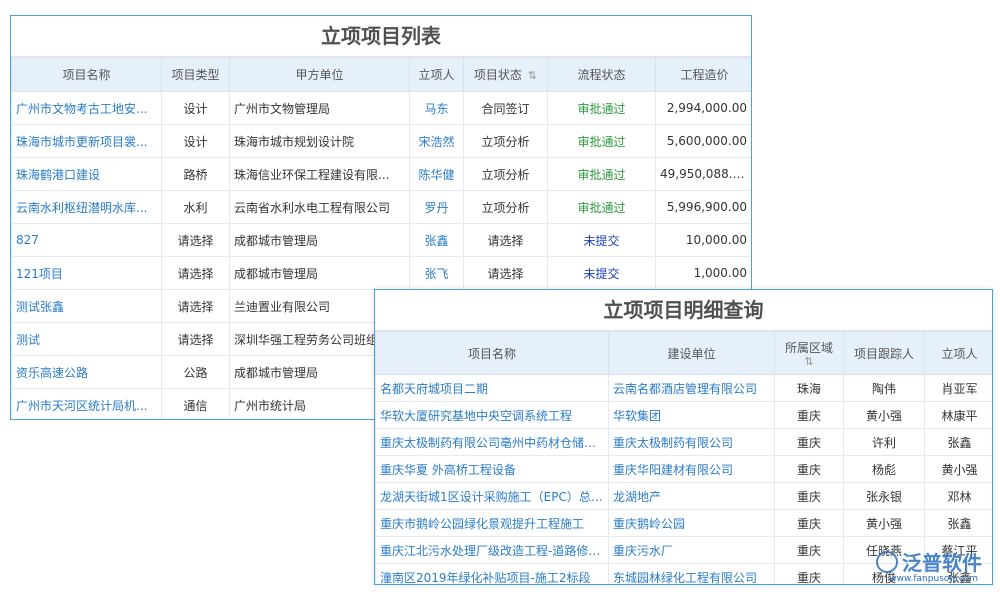 Image resolution: width=1000 pixels, height=600 pixels. Describe the element at coordinates (692, 550) in the screenshot. I see `cell-construction-unit: 重庆污水厂` at that location.